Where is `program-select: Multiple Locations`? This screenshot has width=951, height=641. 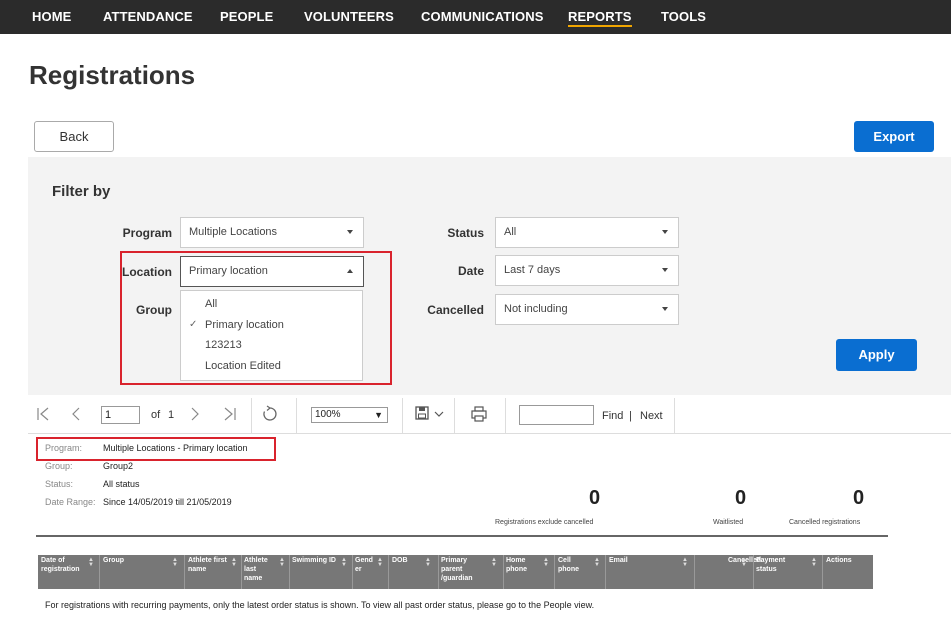 program-select: Multiple Locations is located at coordinates (272, 232).